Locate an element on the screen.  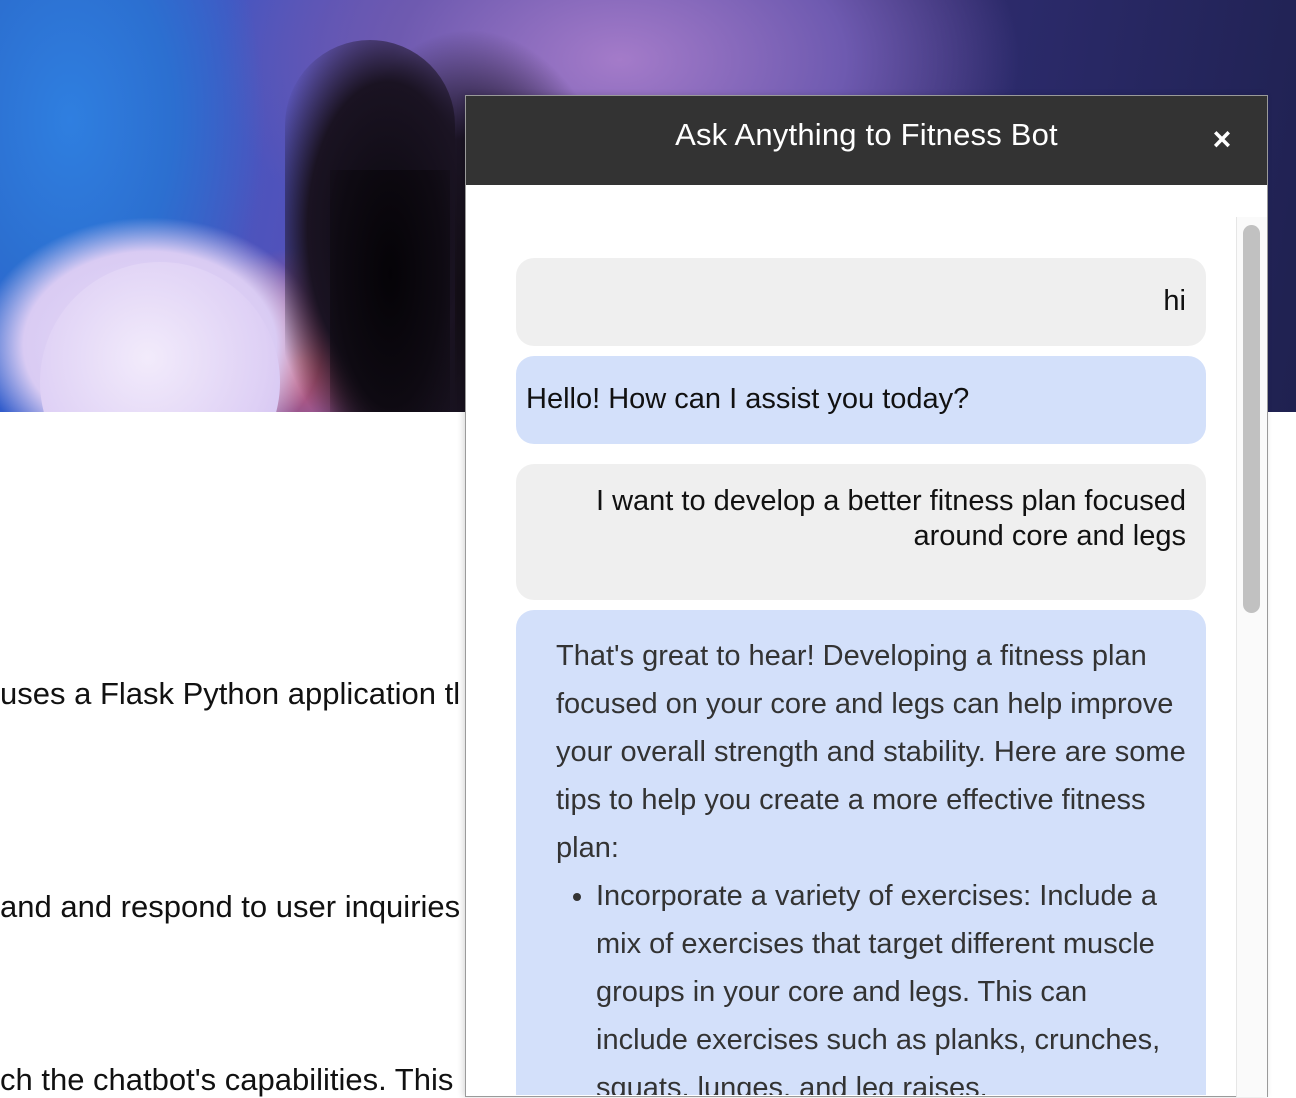
bot-message: Hello! How can I assist you today? is located at coordinates (861, 400).